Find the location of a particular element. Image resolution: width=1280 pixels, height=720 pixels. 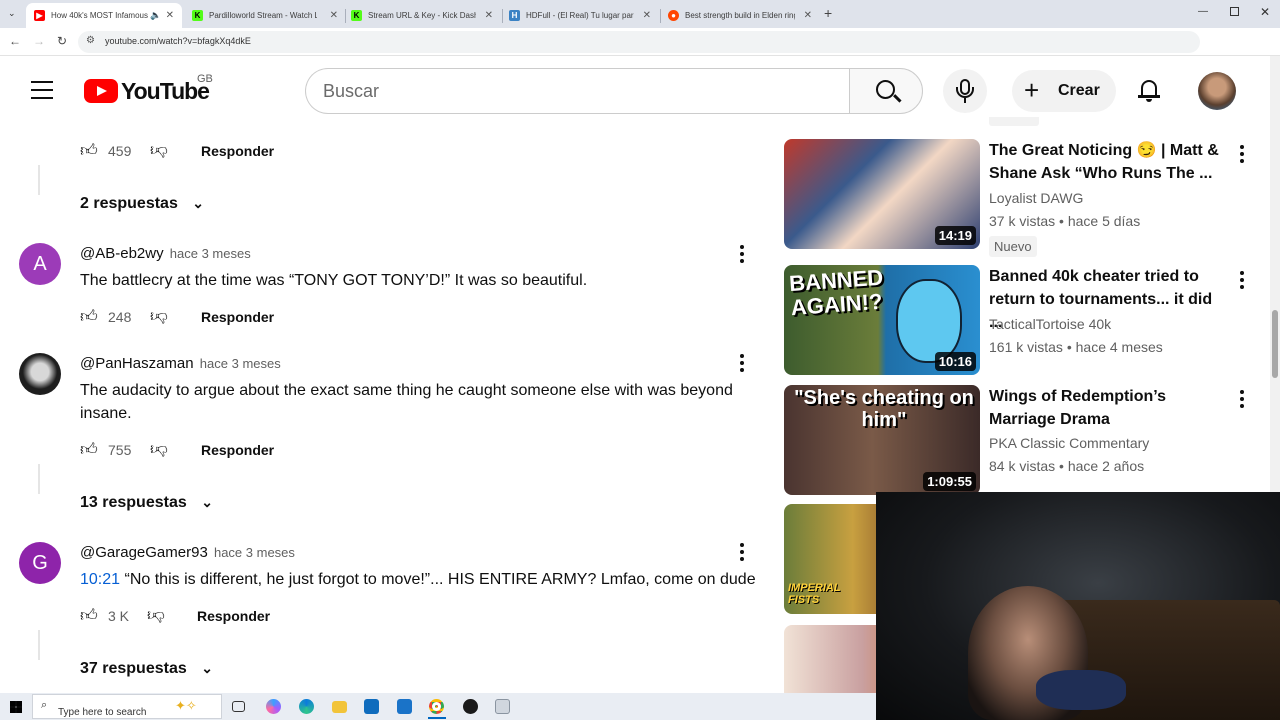

minimize-button: — is located at coordinates (1203, 11).